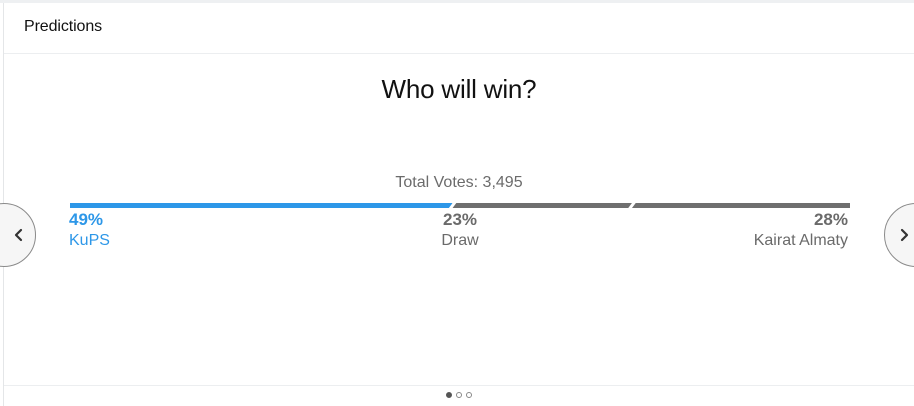 The height and width of the screenshot is (406, 914). I want to click on pagination-dots, so click(459, 396).